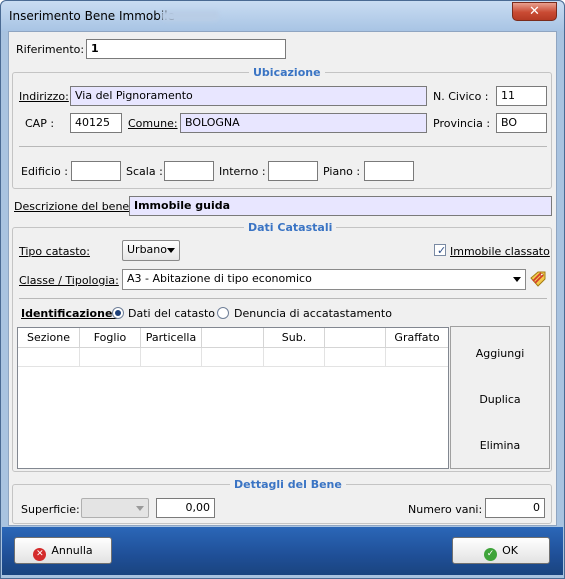 This screenshot has height=579, width=565. Describe the element at coordinates (72, 550) in the screenshot. I see `annulla-label: Annulla` at that location.